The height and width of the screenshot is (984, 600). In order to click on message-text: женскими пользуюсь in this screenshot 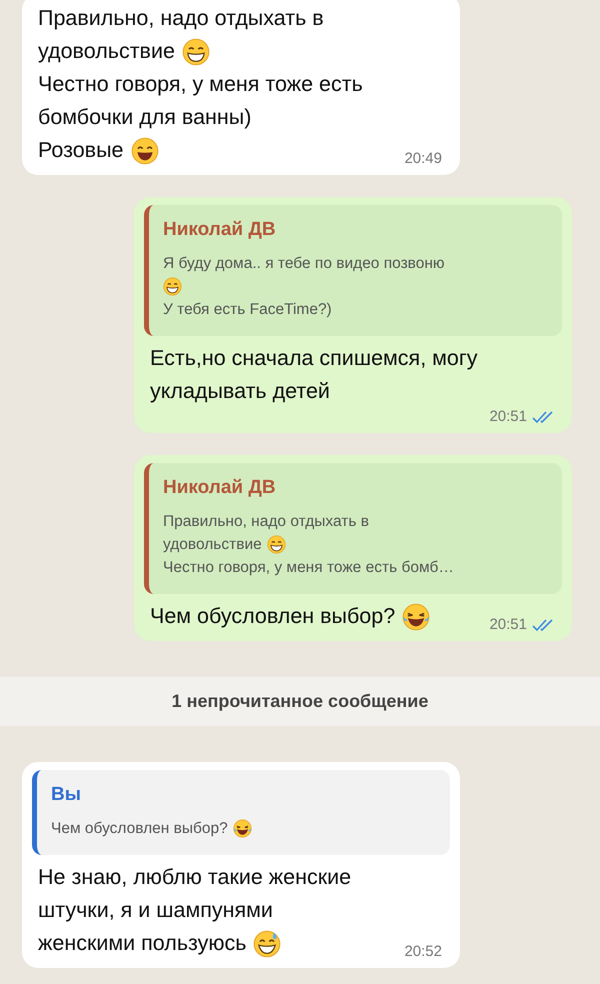, I will do `click(142, 943)`.